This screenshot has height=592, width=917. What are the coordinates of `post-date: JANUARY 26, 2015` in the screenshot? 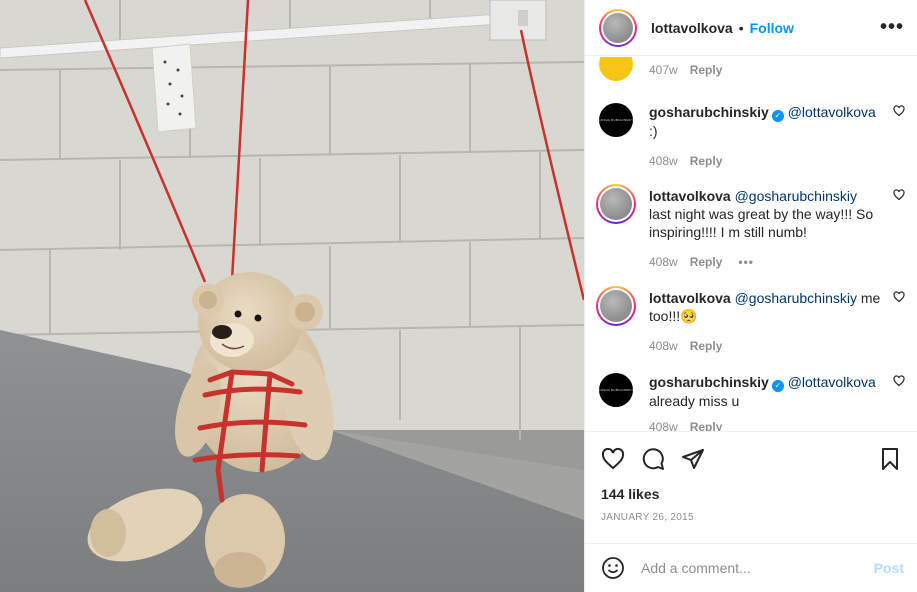 It's located at (751, 517).